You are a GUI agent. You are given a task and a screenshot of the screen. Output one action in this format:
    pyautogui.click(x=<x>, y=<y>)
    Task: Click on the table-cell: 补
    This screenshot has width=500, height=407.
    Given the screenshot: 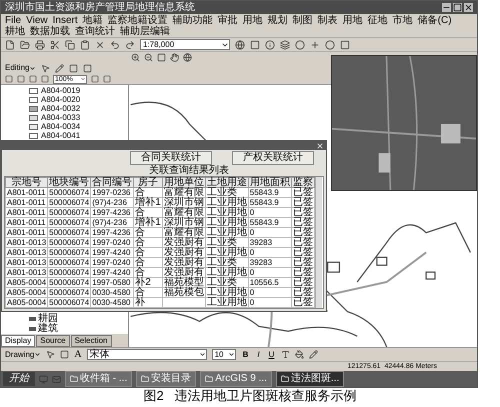 What is the action you would take?
    pyautogui.click(x=148, y=303)
    